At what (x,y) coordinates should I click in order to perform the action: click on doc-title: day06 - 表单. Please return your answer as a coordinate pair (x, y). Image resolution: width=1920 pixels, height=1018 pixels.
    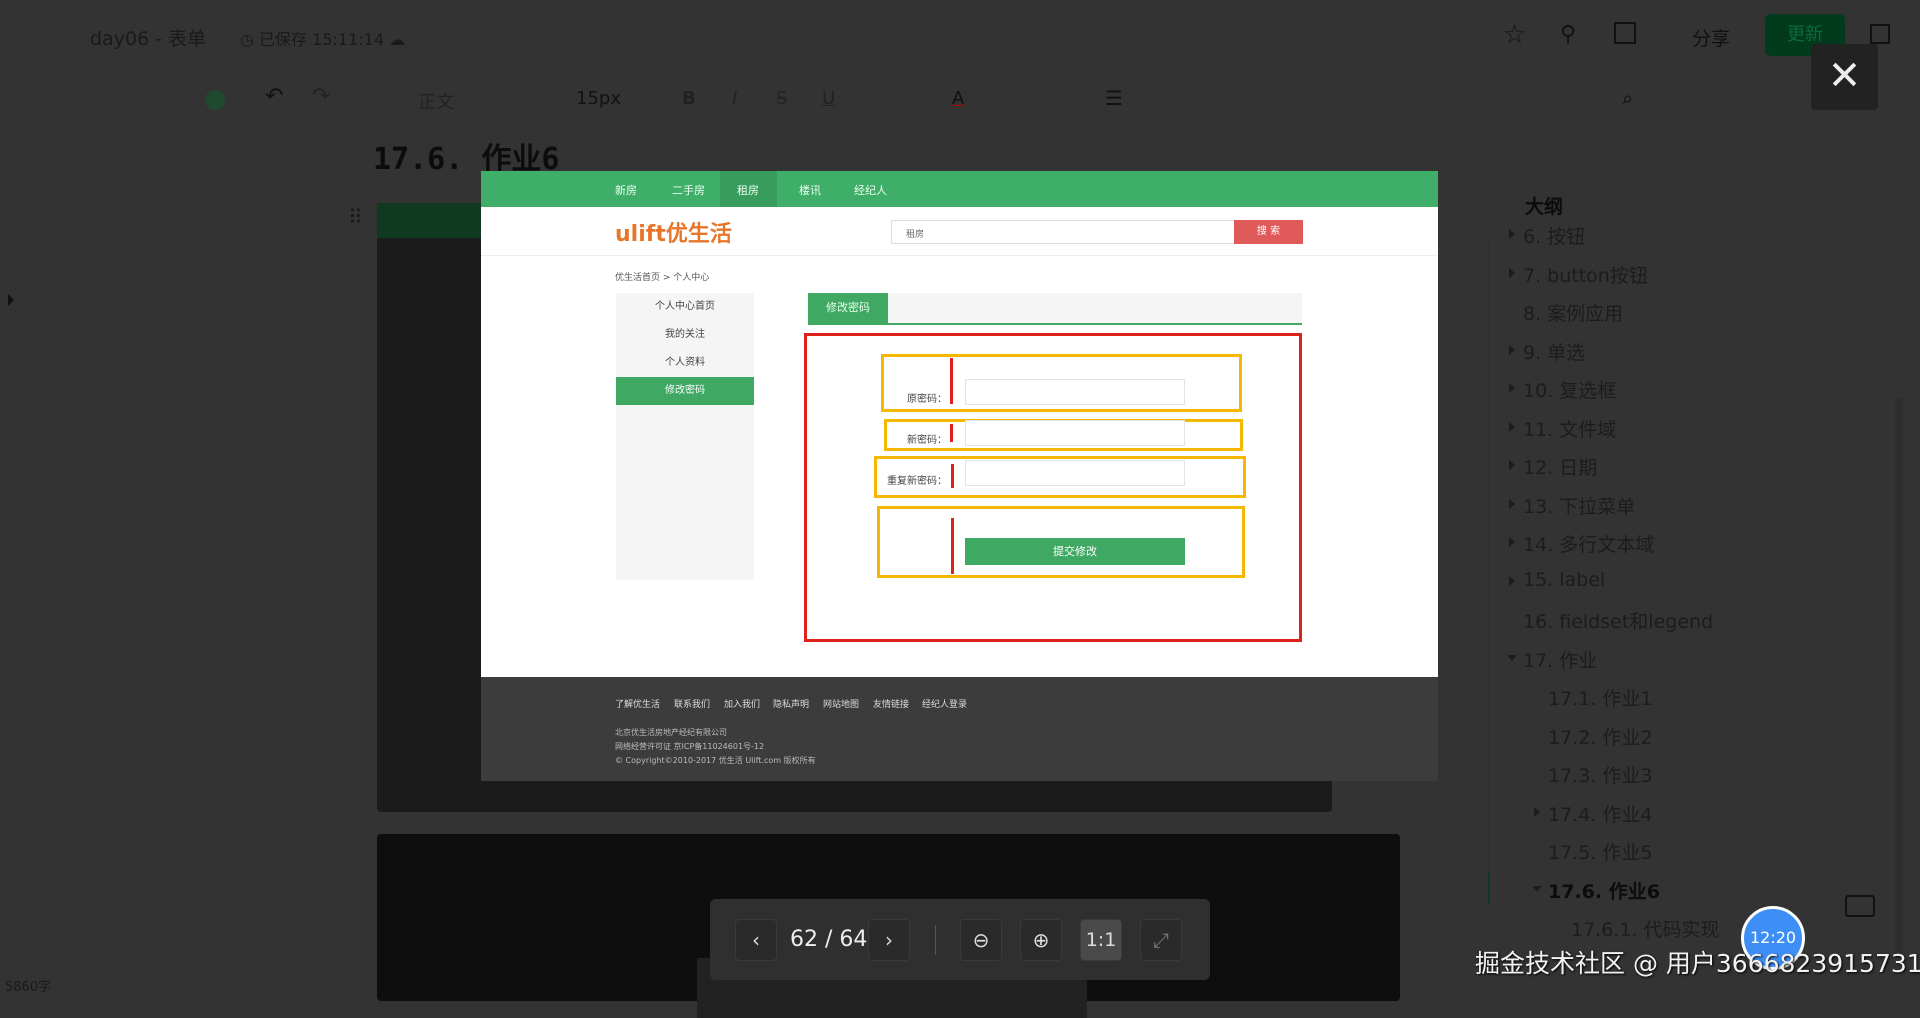
    Looking at the image, I should click on (148, 39).